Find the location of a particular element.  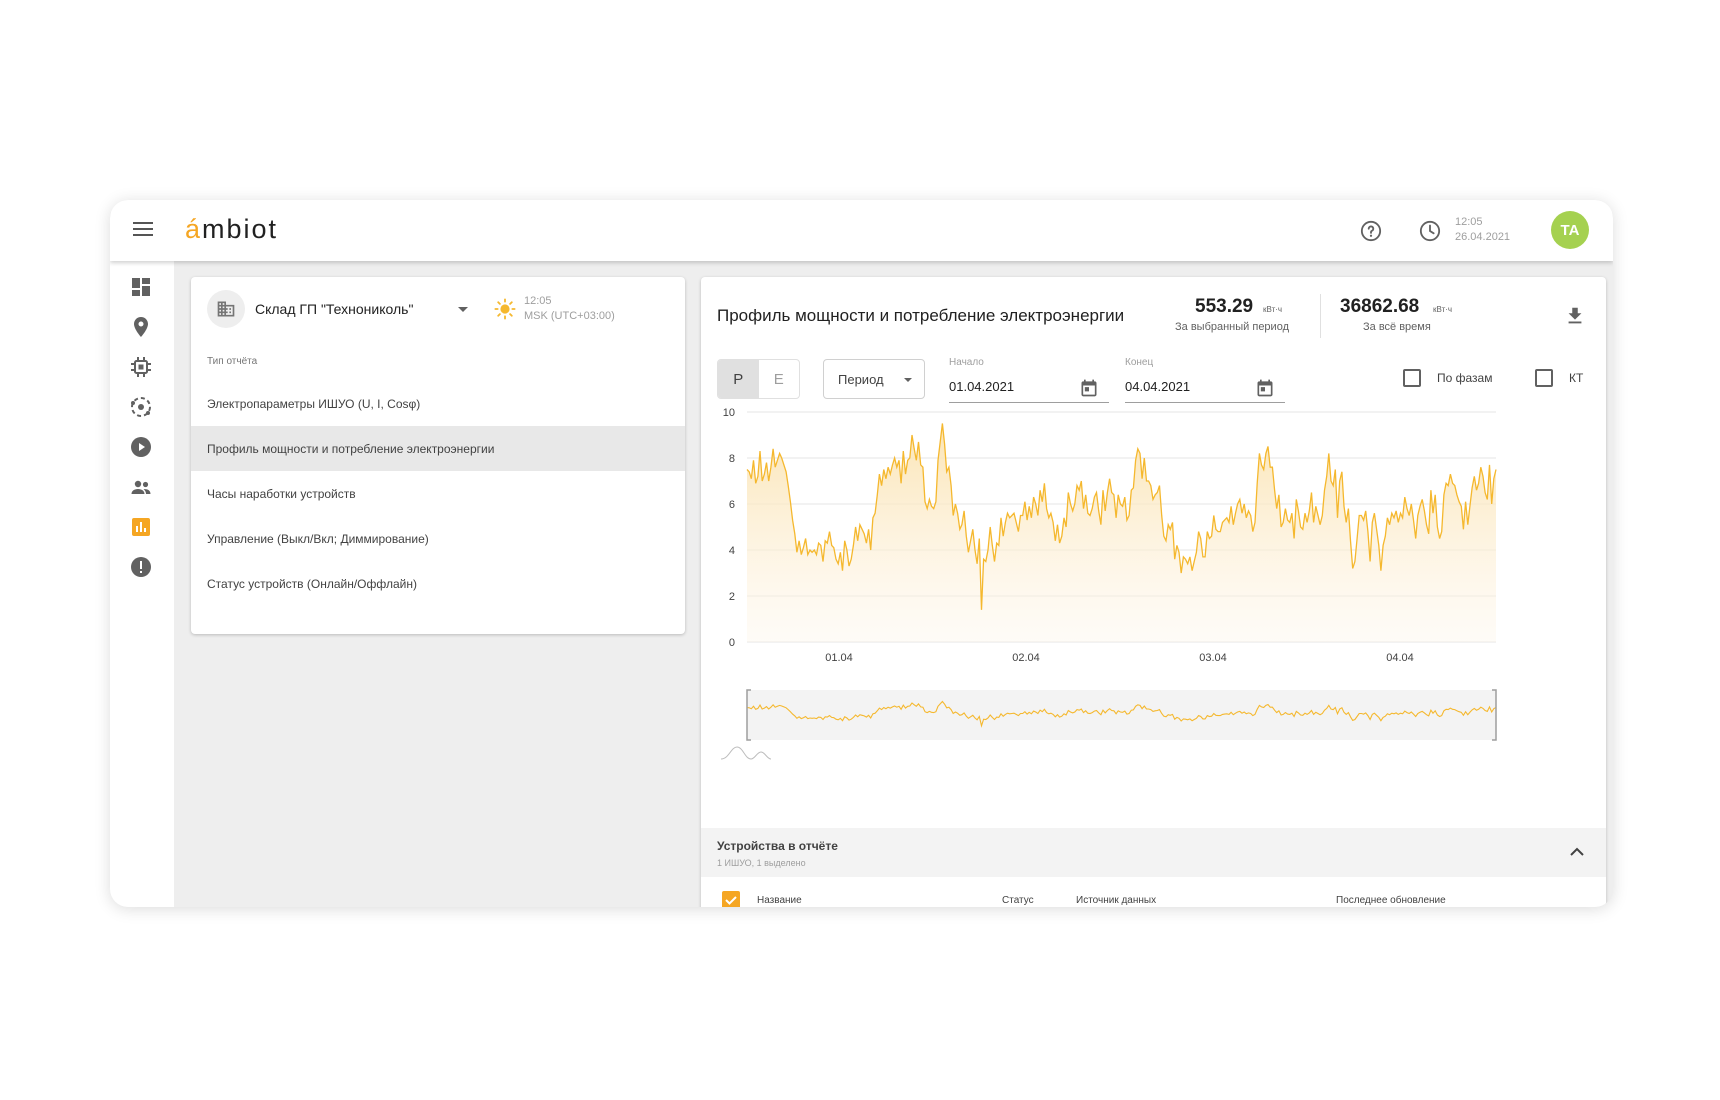

report-item-electroparams: Электропараметры ИШУО (U, I, Cosφ) is located at coordinates (438, 403).